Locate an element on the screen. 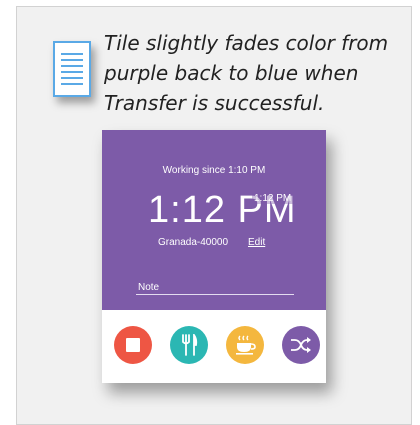 The width and height of the screenshot is (420, 425). coffee-cup-icon is located at coordinates (246, 345).